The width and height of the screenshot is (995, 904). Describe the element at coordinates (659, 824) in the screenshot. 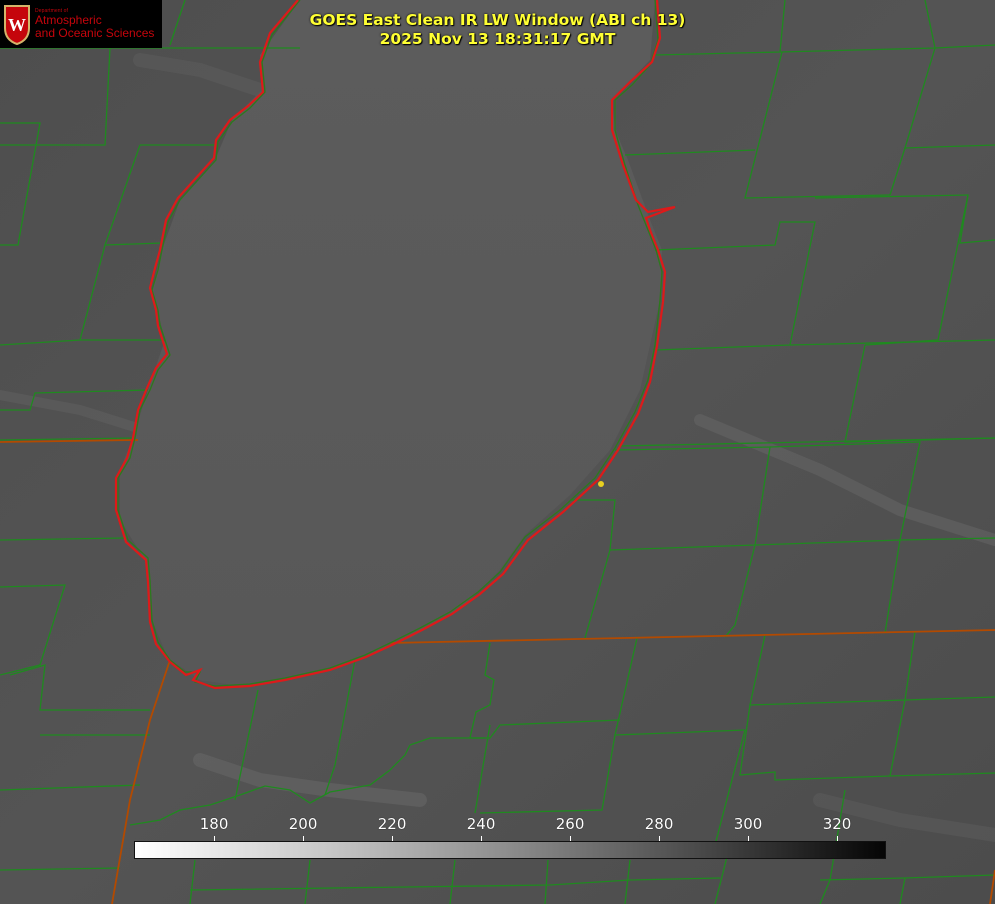

I see `colorbar-tick-label: 280` at that location.